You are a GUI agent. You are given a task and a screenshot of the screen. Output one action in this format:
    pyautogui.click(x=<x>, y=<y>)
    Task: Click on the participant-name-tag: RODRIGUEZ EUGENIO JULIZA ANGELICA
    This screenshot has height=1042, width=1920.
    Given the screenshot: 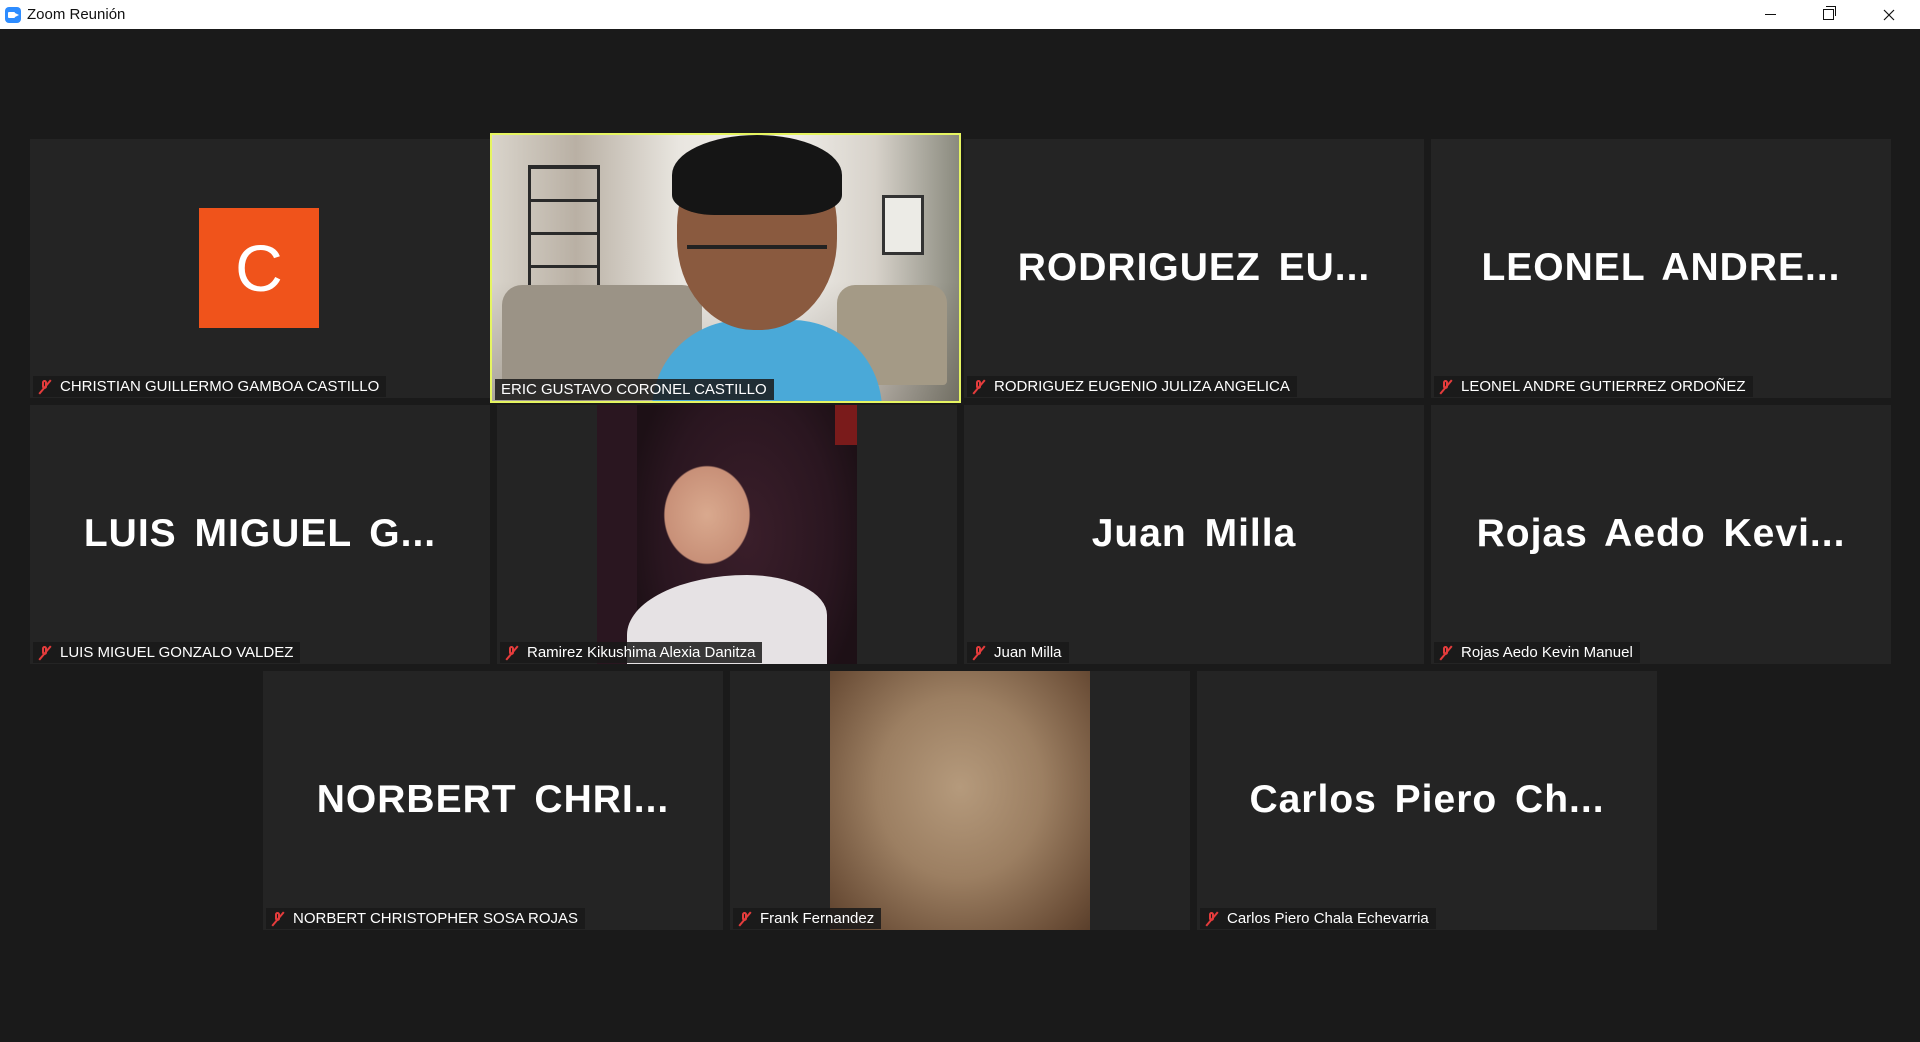 What is the action you would take?
    pyautogui.click(x=1132, y=386)
    